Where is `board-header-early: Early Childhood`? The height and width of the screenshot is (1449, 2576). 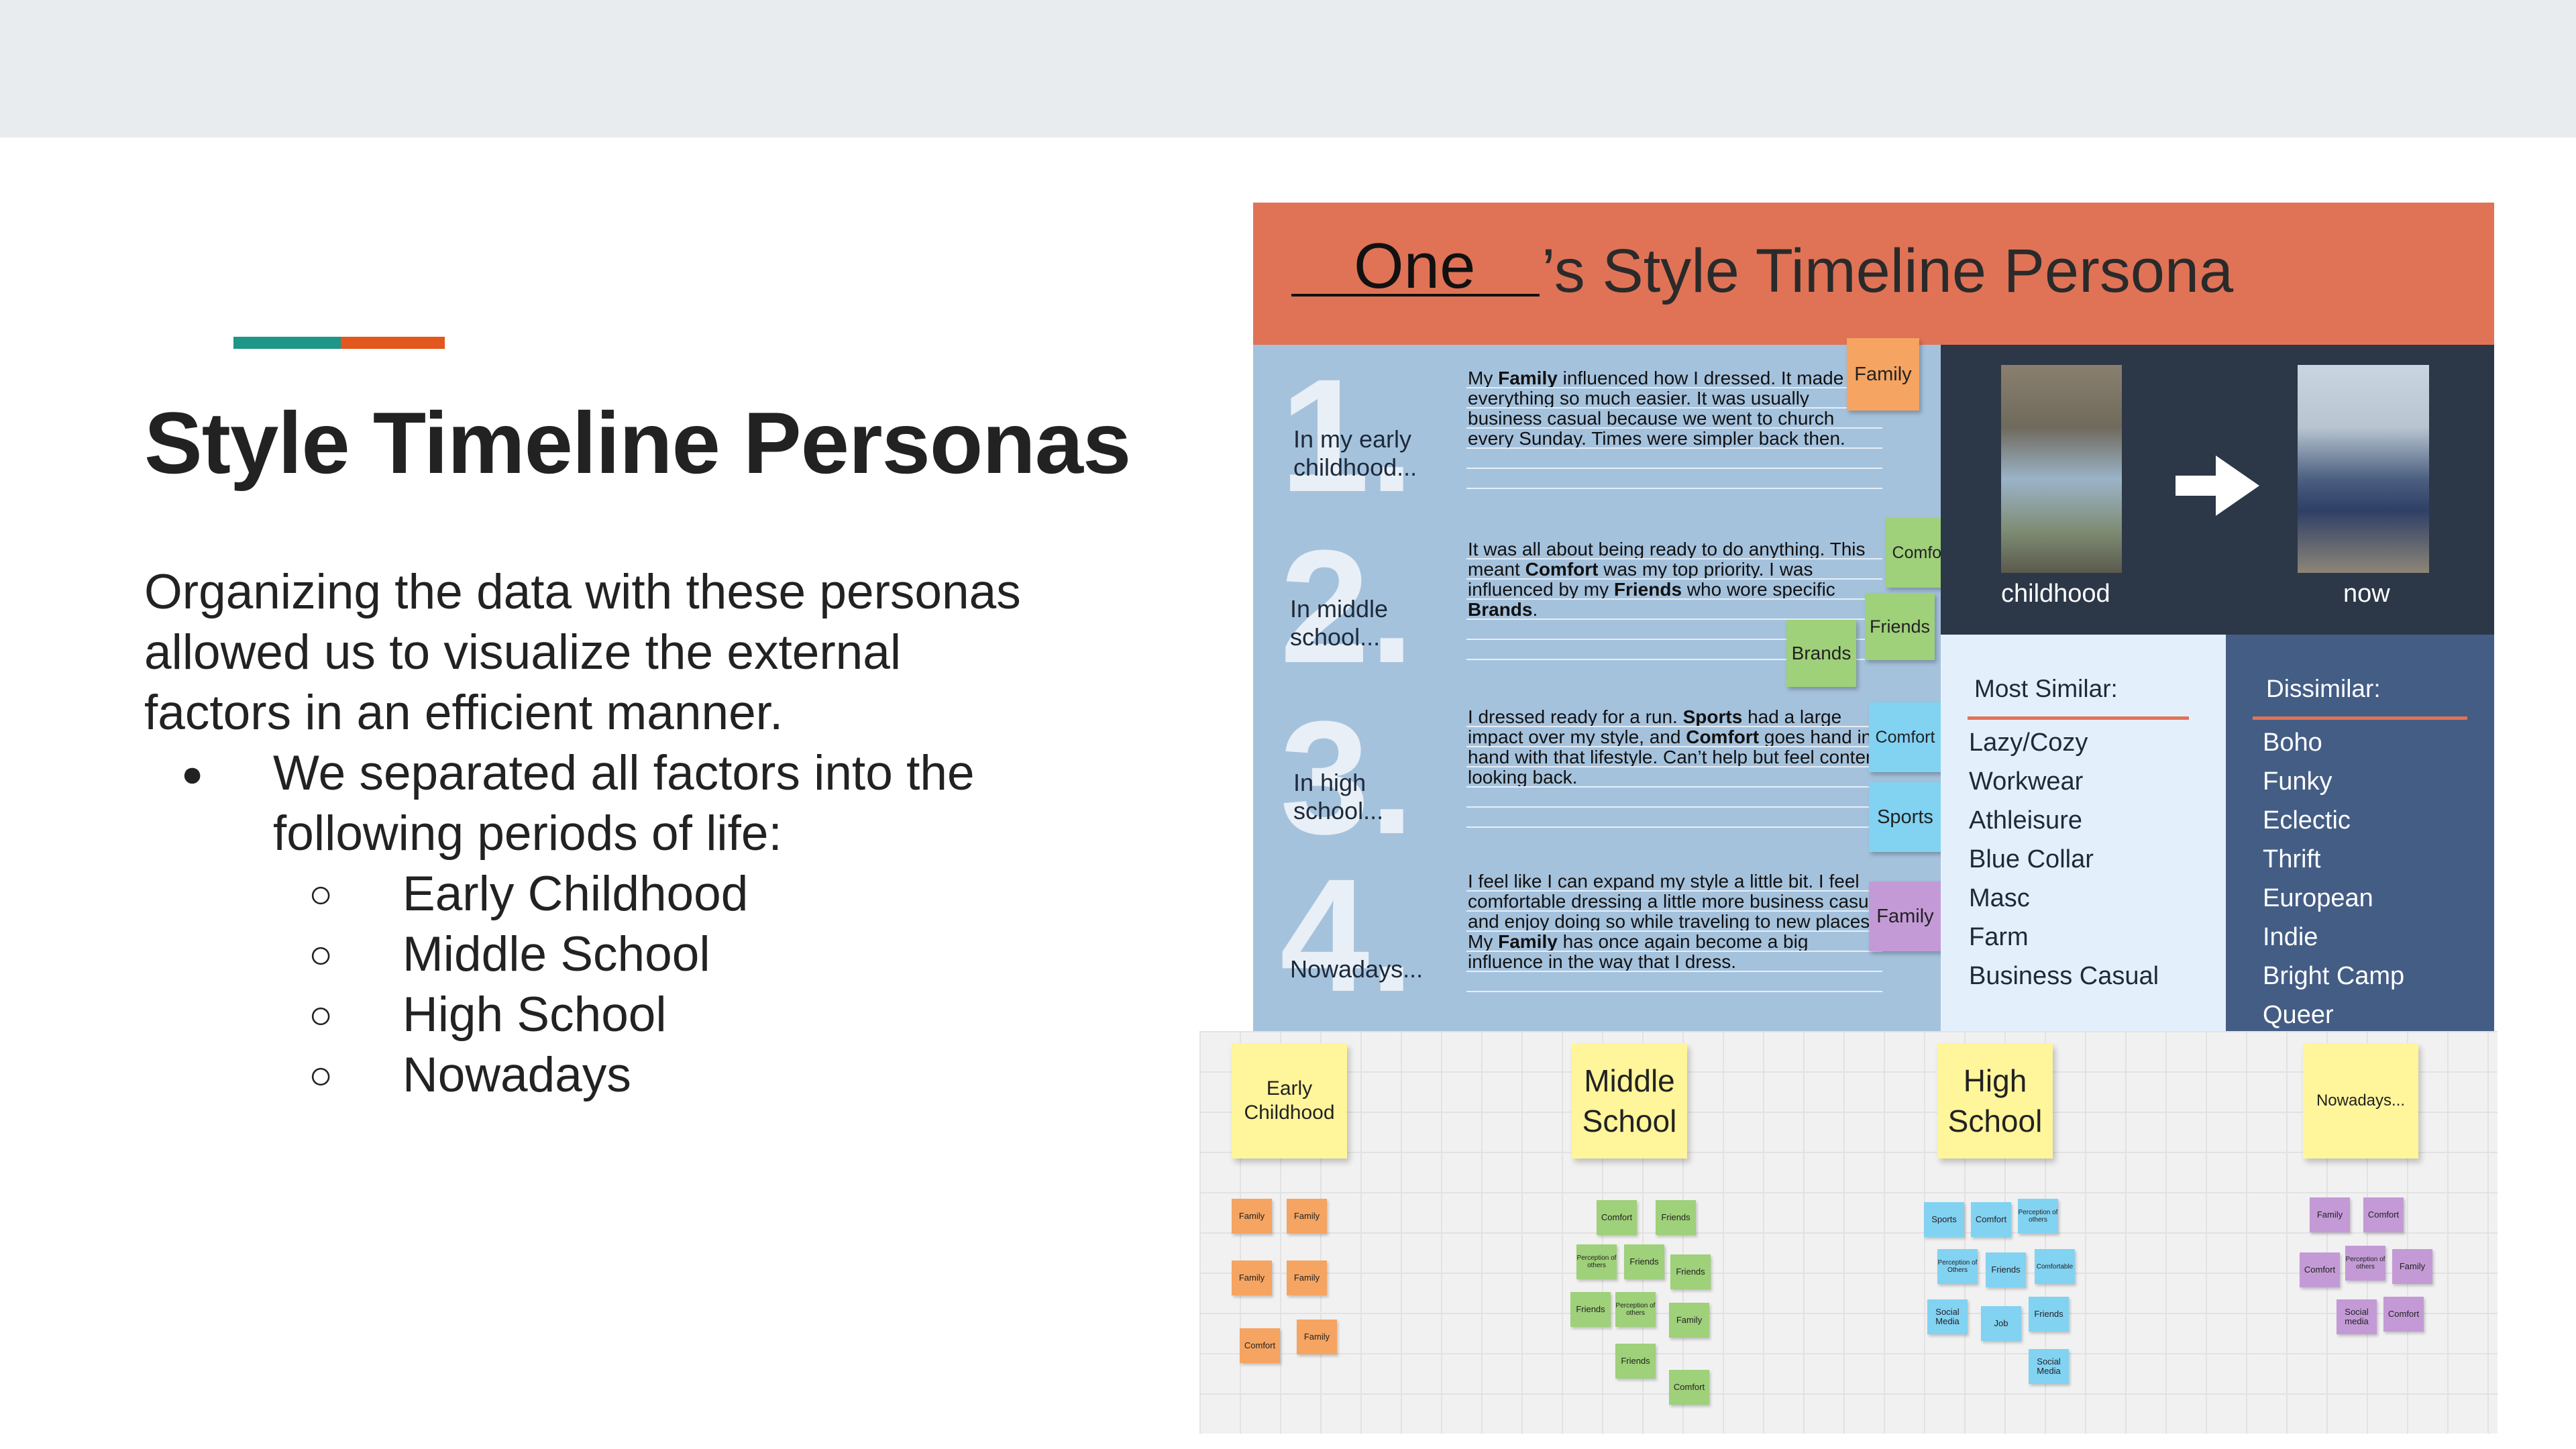
board-header-early: Early Childhood is located at coordinates (1289, 1101).